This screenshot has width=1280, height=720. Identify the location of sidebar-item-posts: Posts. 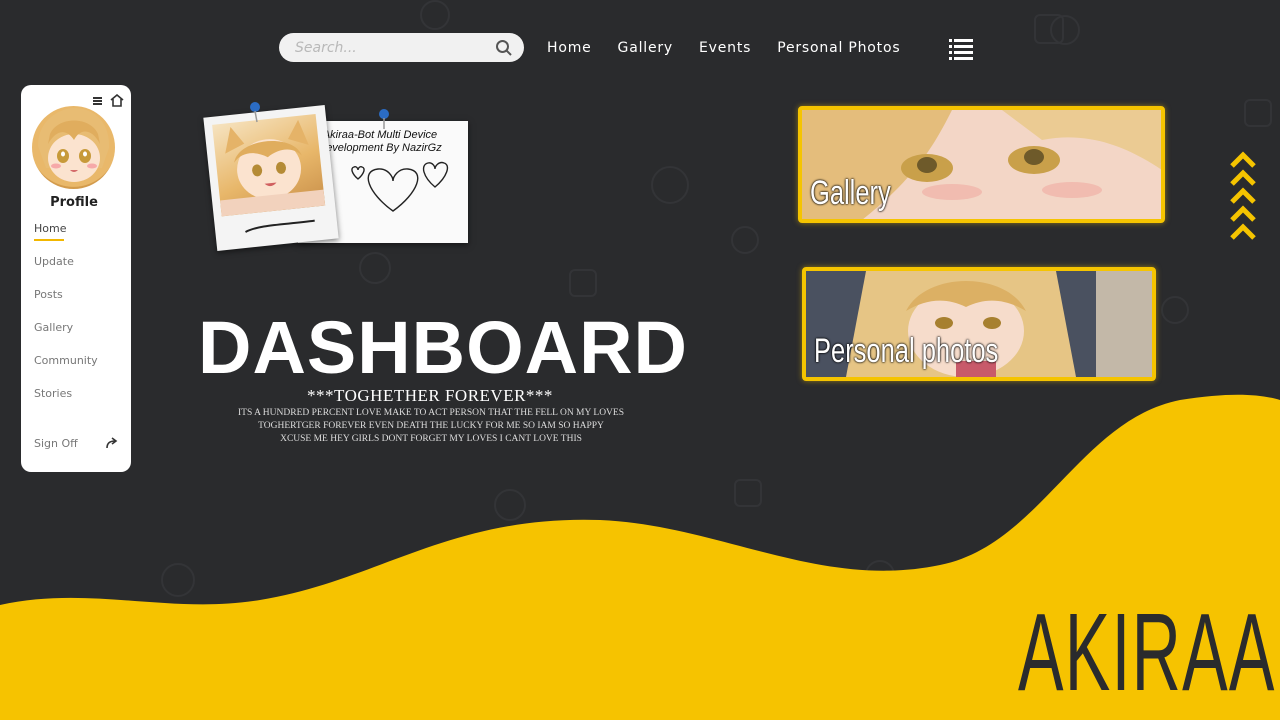
(66, 304).